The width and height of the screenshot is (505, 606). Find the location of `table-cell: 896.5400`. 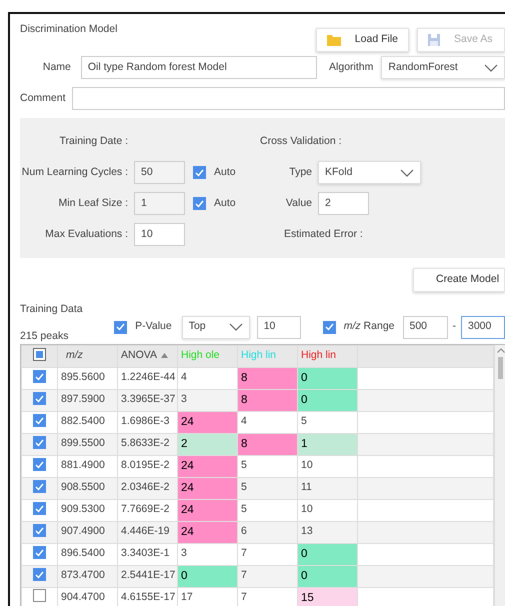

table-cell: 896.5400 is located at coordinates (88, 554).